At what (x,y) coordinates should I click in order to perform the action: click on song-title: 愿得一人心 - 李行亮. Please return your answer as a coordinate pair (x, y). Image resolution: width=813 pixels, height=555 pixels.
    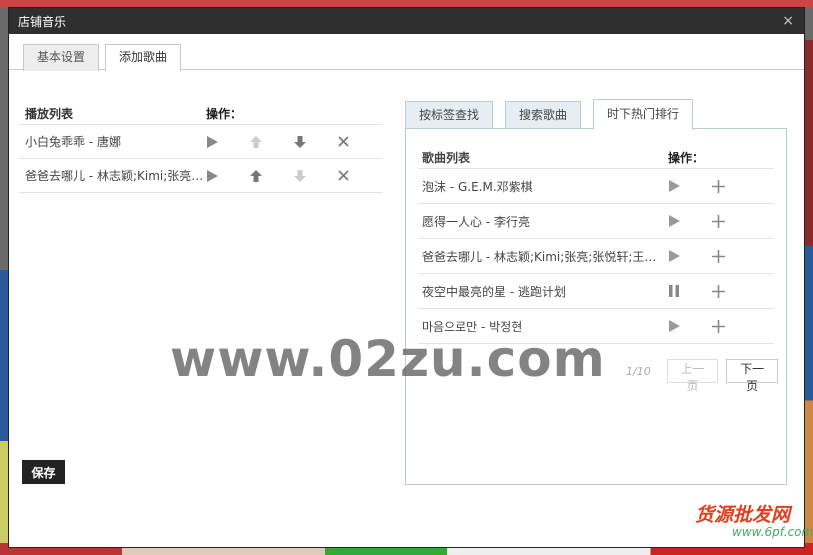
    Looking at the image, I should click on (476, 221).